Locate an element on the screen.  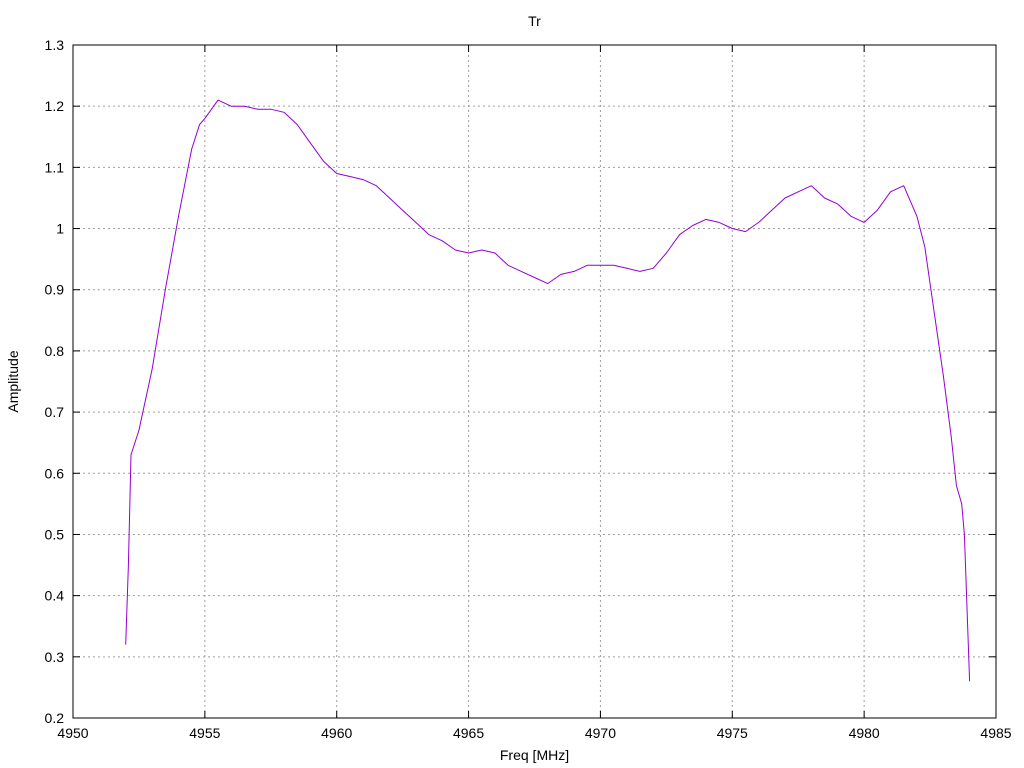
y-tick-label: 1.2 is located at coordinates (55, 106).